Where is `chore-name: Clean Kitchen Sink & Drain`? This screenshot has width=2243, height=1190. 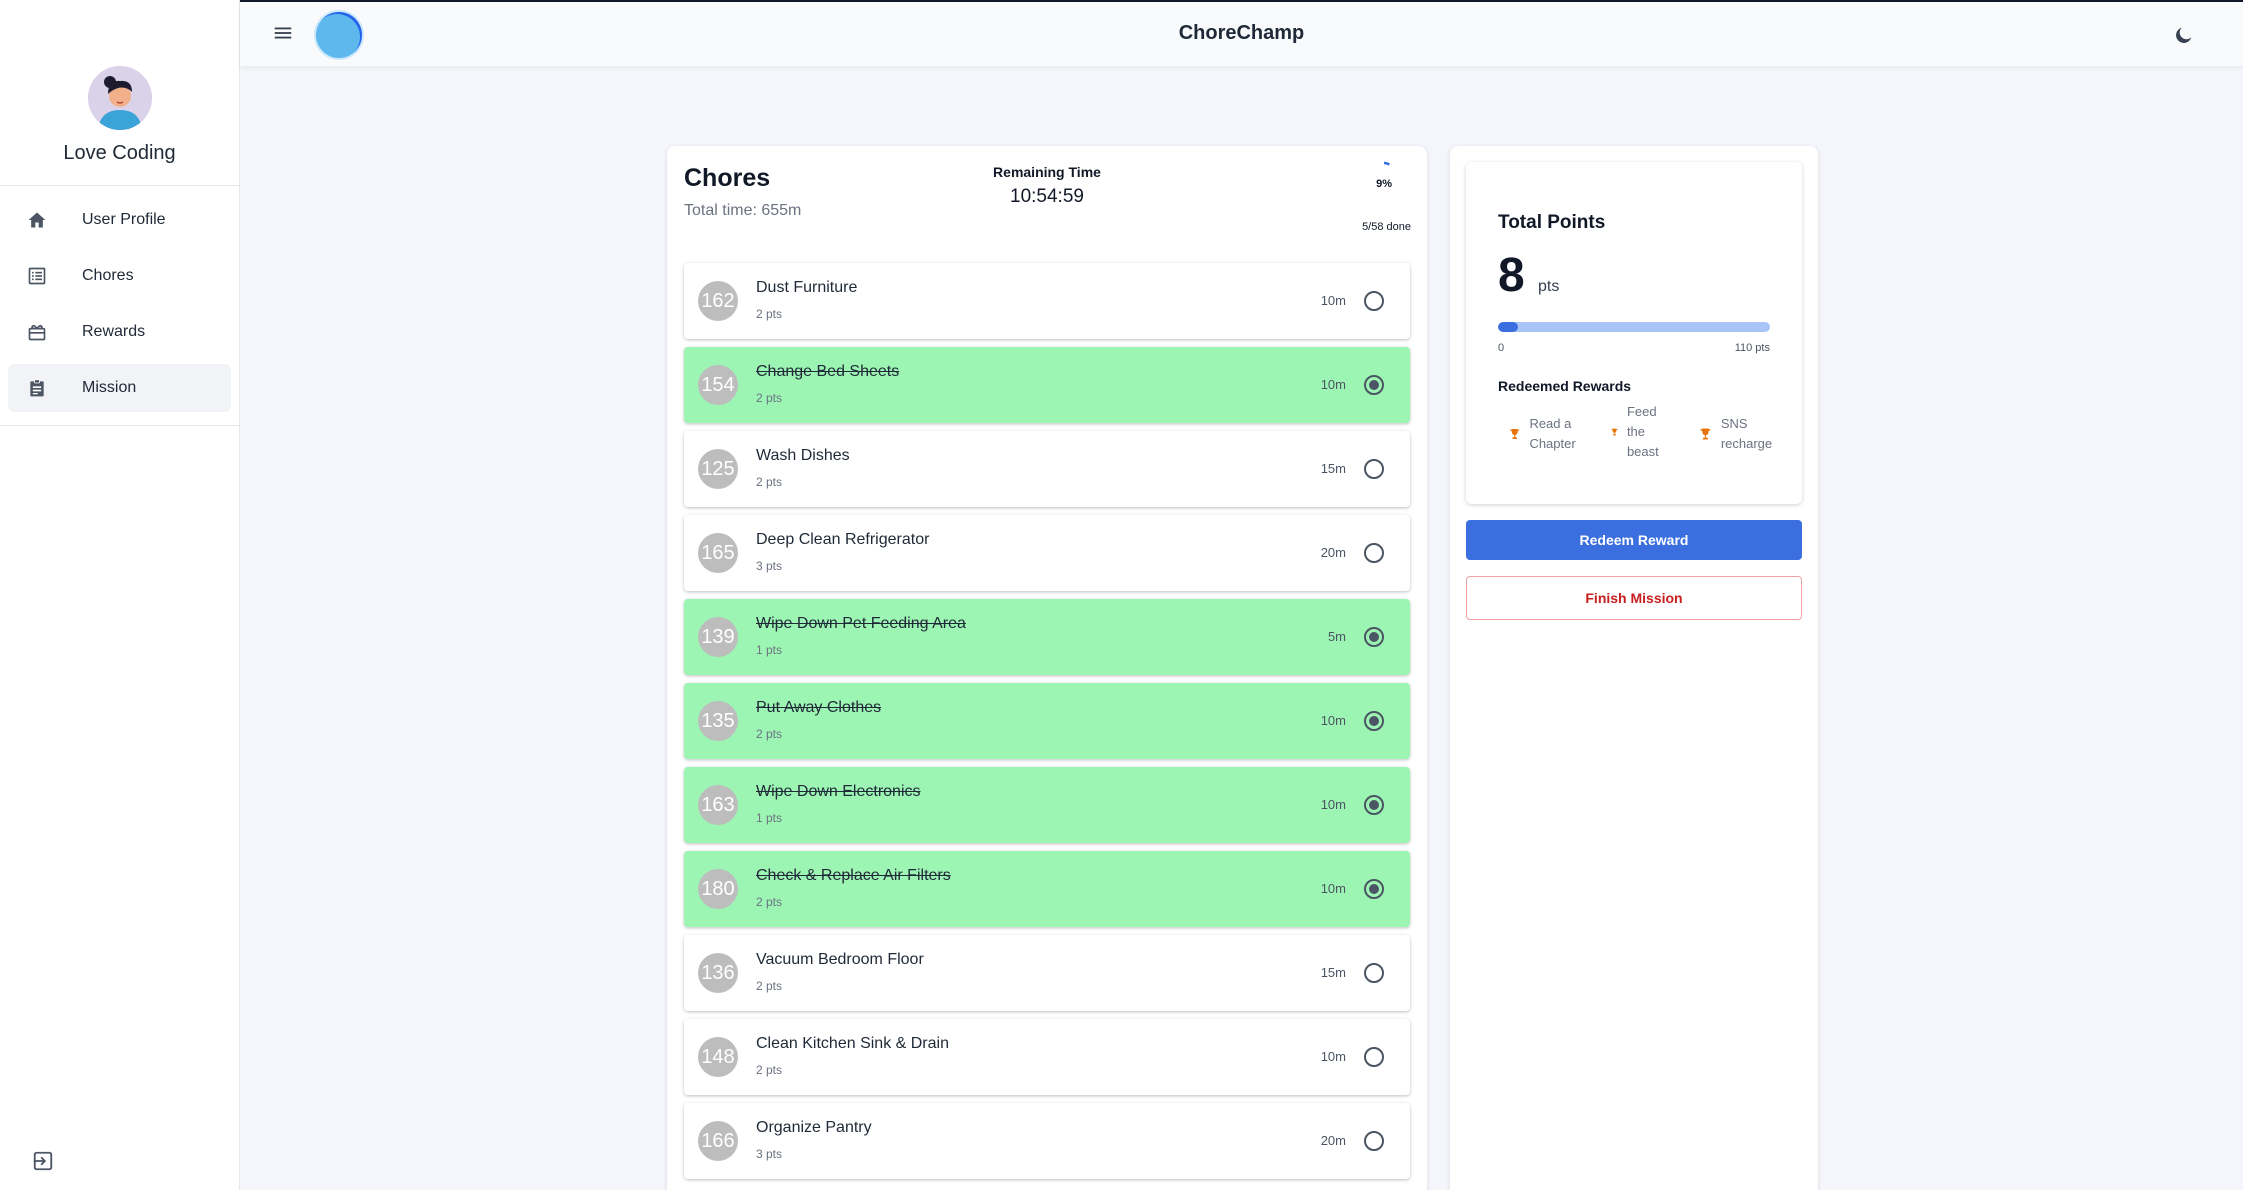
chore-name: Clean Kitchen Sink & Drain is located at coordinates (852, 1043).